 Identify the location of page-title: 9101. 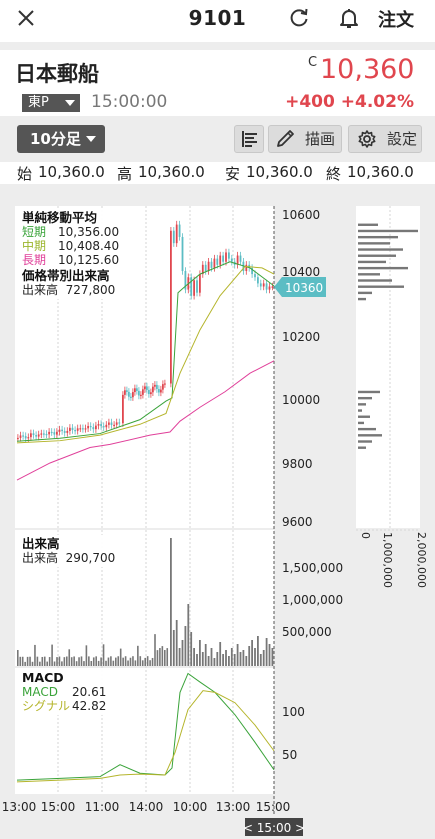
(217, 18).